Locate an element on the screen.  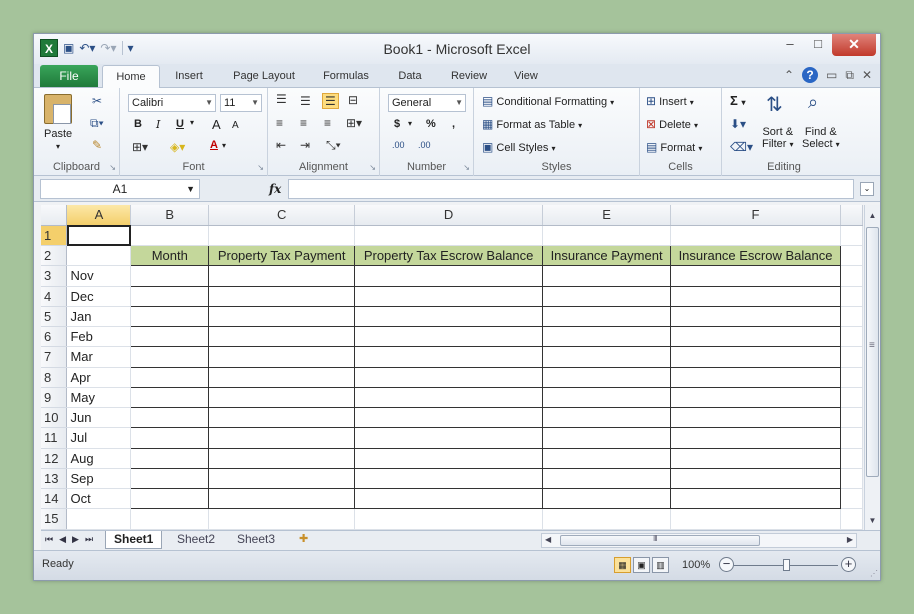
normal-view-icon: ▦ is located at coordinates (622, 565).